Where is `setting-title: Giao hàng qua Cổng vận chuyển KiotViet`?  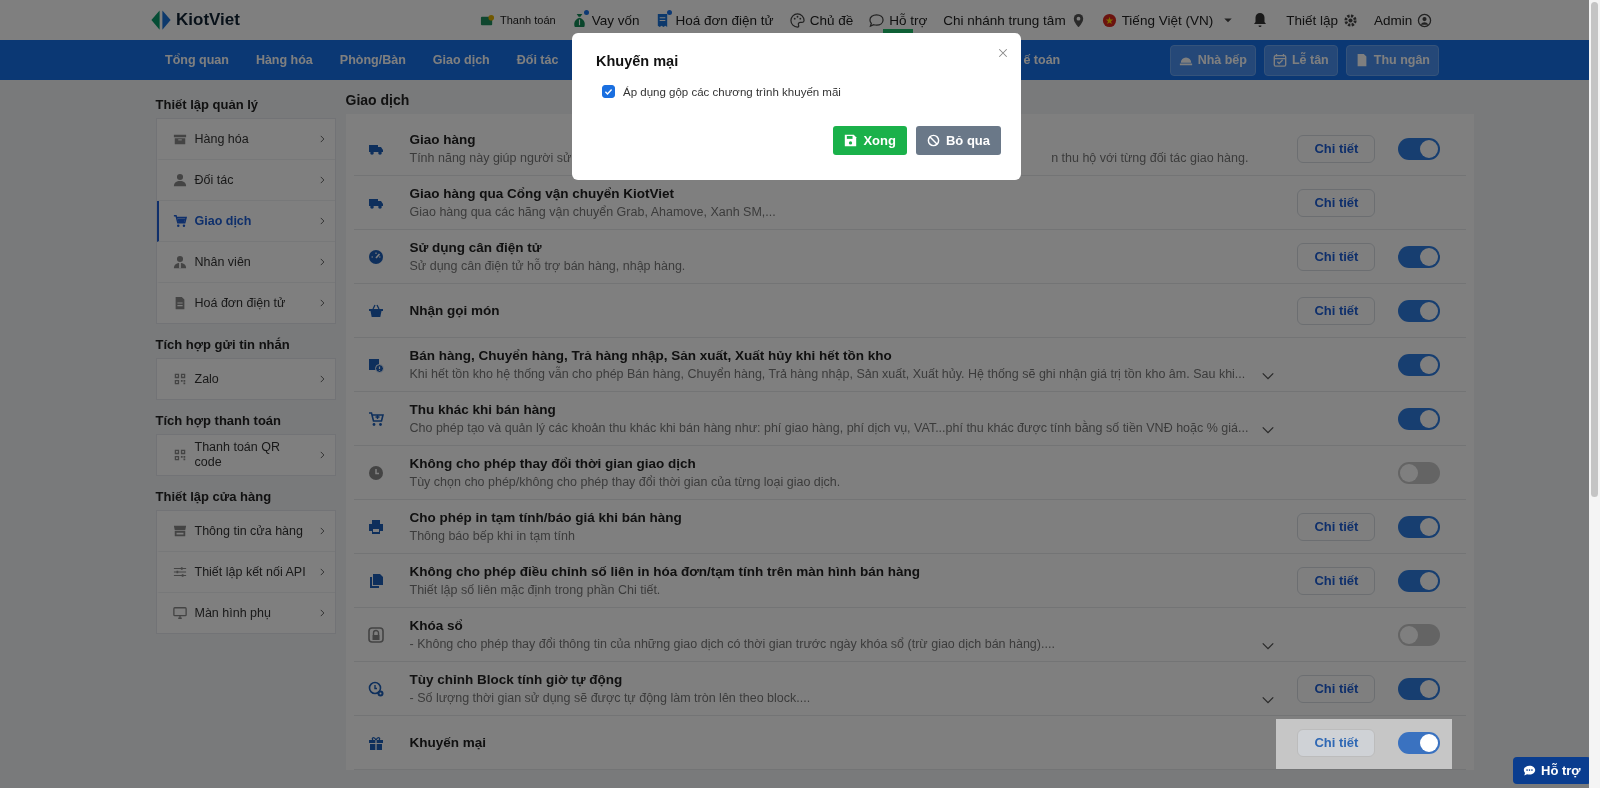 setting-title: Giao hàng qua Cổng vận chuyển KiotViet is located at coordinates (542, 193).